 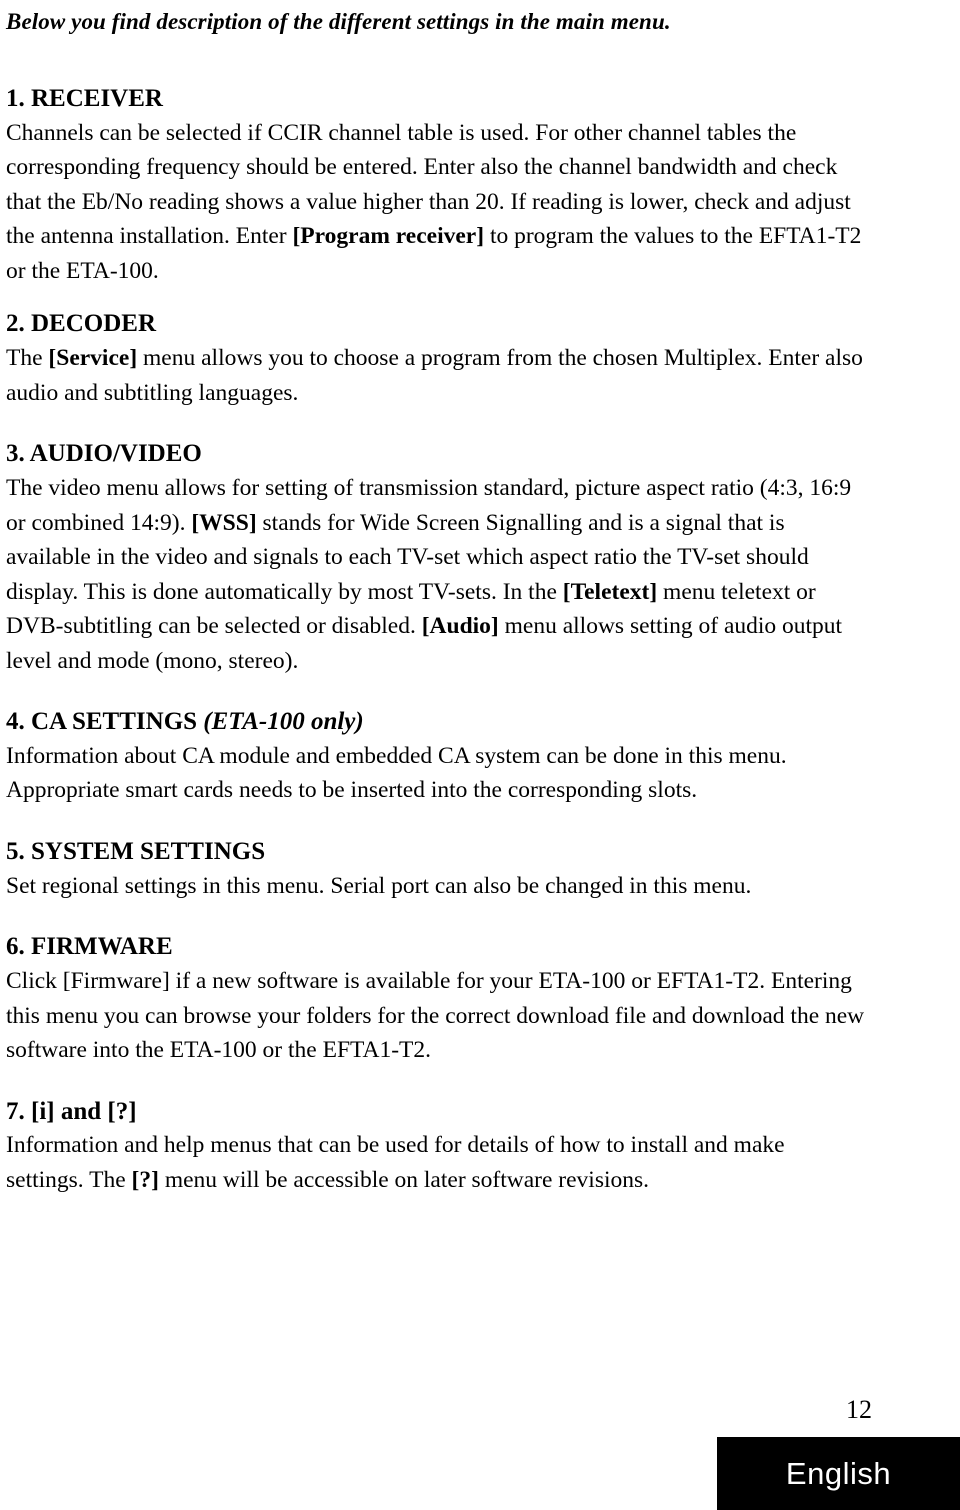 I want to click on language-badge: English, so click(x=838, y=1473).